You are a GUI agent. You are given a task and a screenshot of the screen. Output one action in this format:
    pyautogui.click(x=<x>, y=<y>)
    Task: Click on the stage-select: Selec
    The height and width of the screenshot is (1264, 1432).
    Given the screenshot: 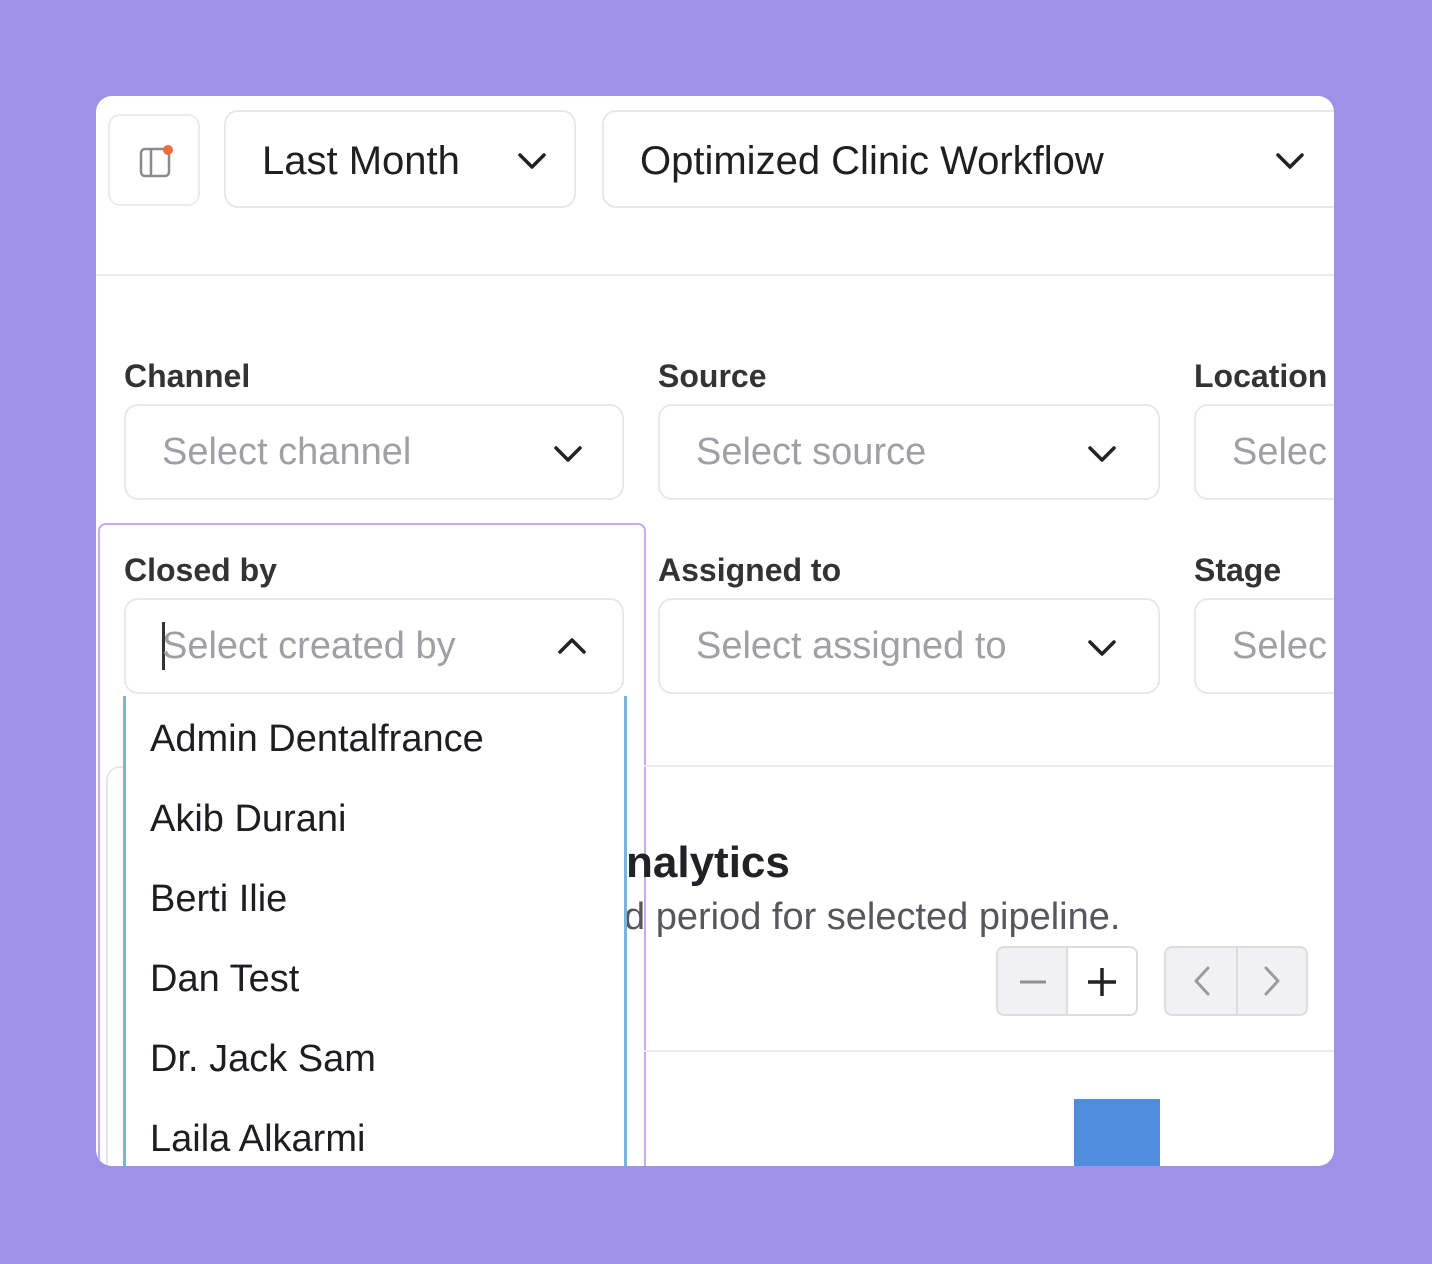 What is the action you would take?
    pyautogui.click(x=1264, y=646)
    